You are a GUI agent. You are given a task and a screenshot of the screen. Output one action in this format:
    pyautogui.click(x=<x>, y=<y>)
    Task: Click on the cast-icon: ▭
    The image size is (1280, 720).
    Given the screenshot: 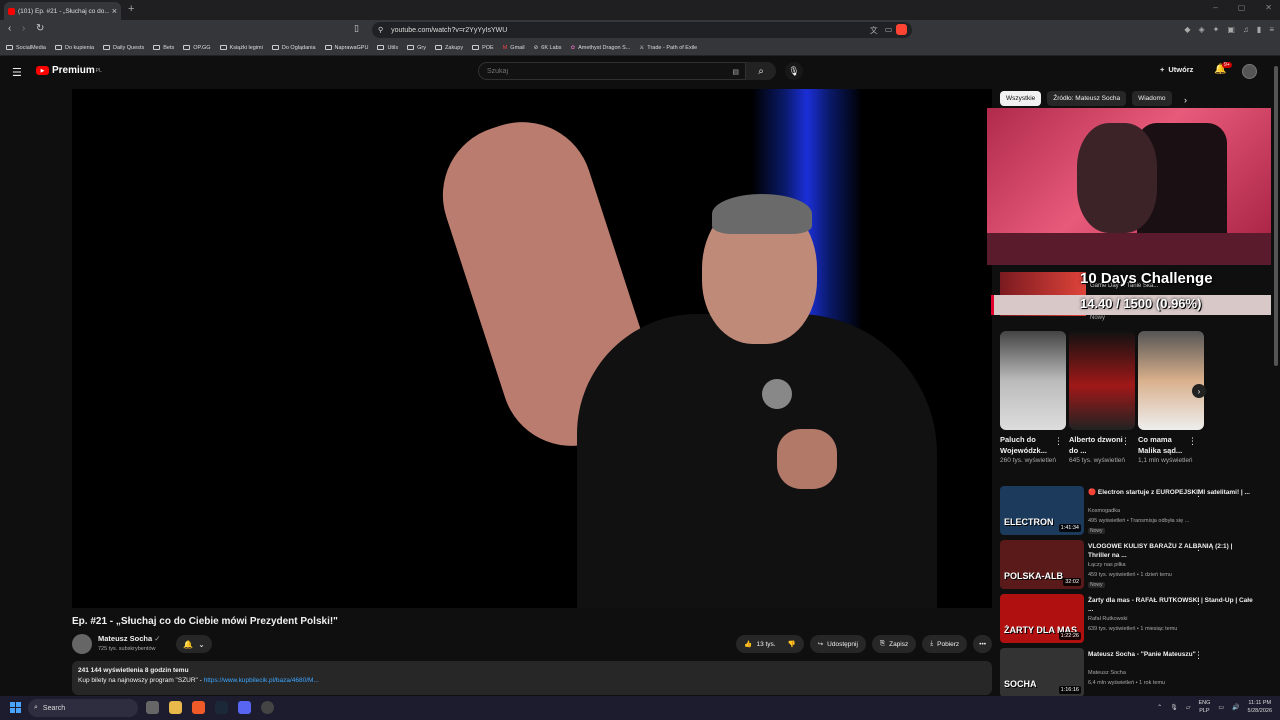 What is the action you would take?
    pyautogui.click(x=889, y=30)
    